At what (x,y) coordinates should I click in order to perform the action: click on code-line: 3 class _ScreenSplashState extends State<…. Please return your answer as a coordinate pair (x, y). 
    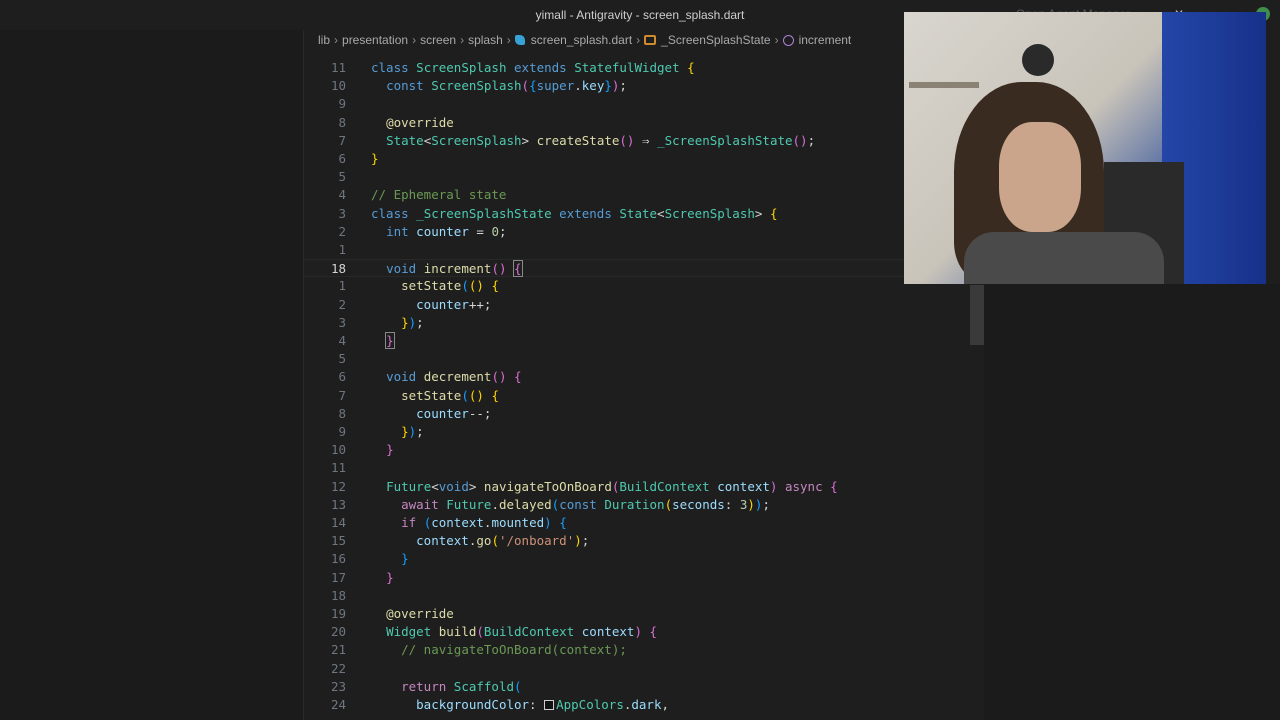
    Looking at the image, I should click on (644, 214).